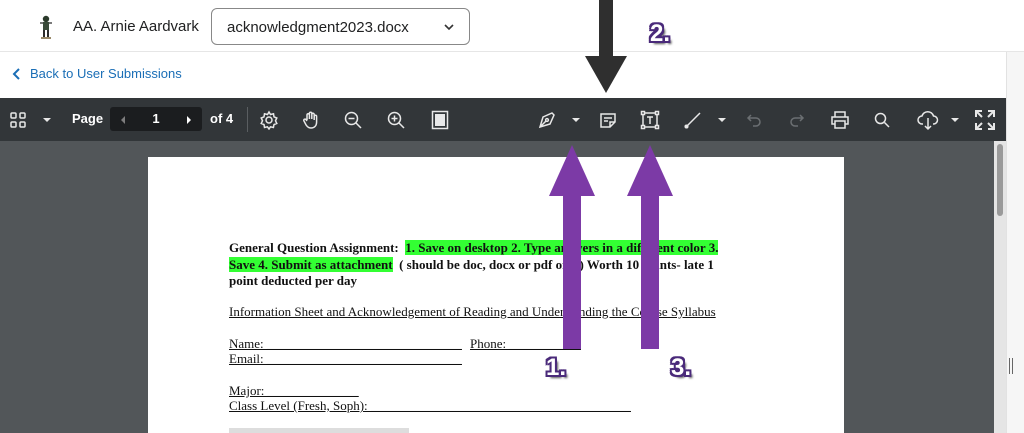 This screenshot has width=1024, height=433. I want to click on annotation-label-2: 2., so click(660, 33).